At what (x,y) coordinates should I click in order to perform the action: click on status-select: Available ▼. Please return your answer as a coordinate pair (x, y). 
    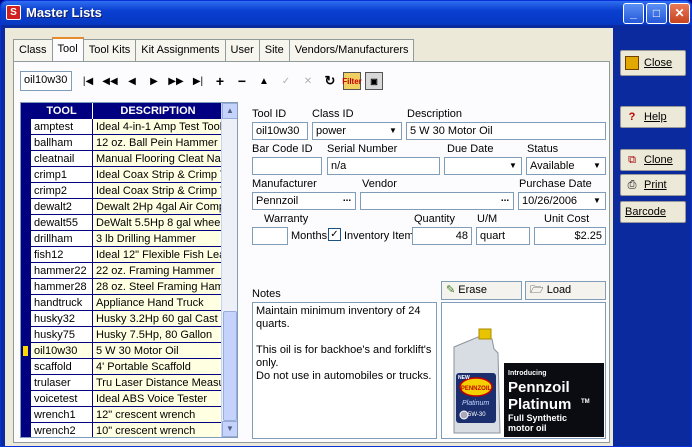
    Looking at the image, I should click on (566, 166).